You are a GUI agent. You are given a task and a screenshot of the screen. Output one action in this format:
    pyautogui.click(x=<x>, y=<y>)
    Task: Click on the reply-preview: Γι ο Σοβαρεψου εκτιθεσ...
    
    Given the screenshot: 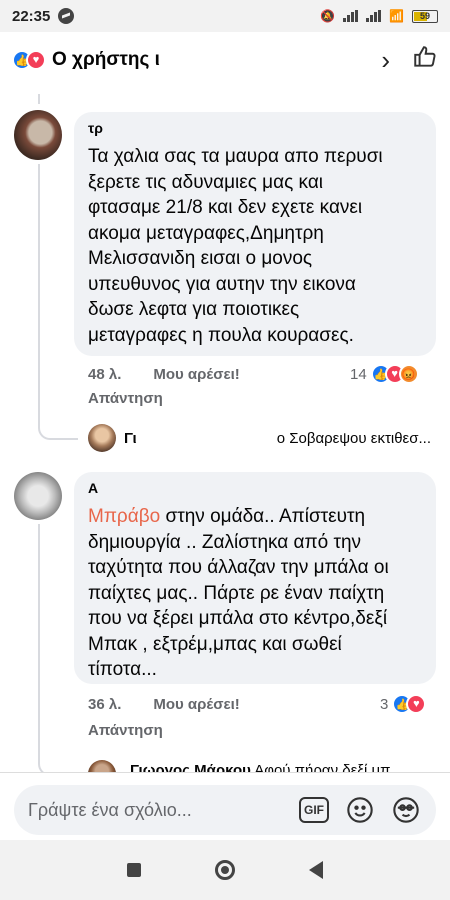 What is the action you would take?
    pyautogui.click(x=280, y=438)
    